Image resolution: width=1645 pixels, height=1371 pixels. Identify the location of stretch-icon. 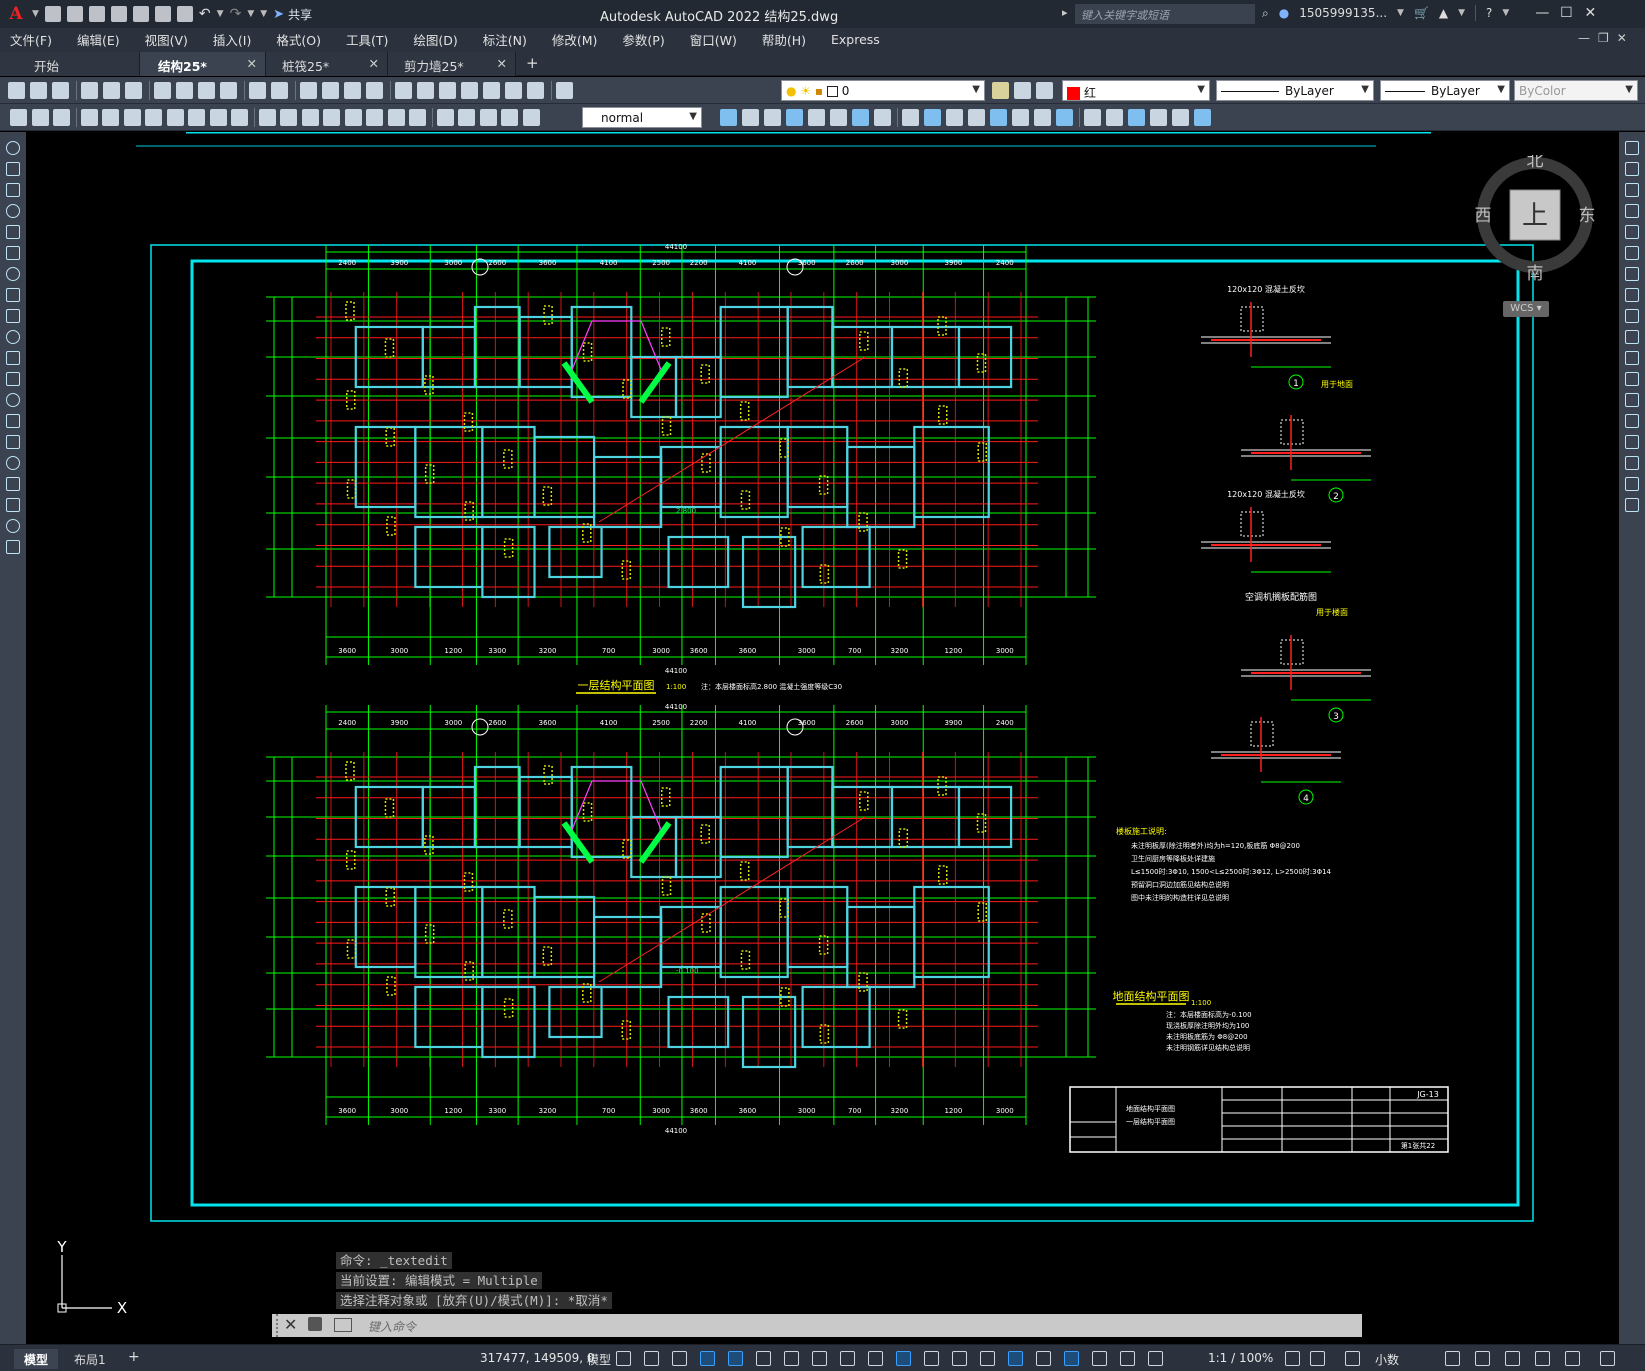
(1632, 316).